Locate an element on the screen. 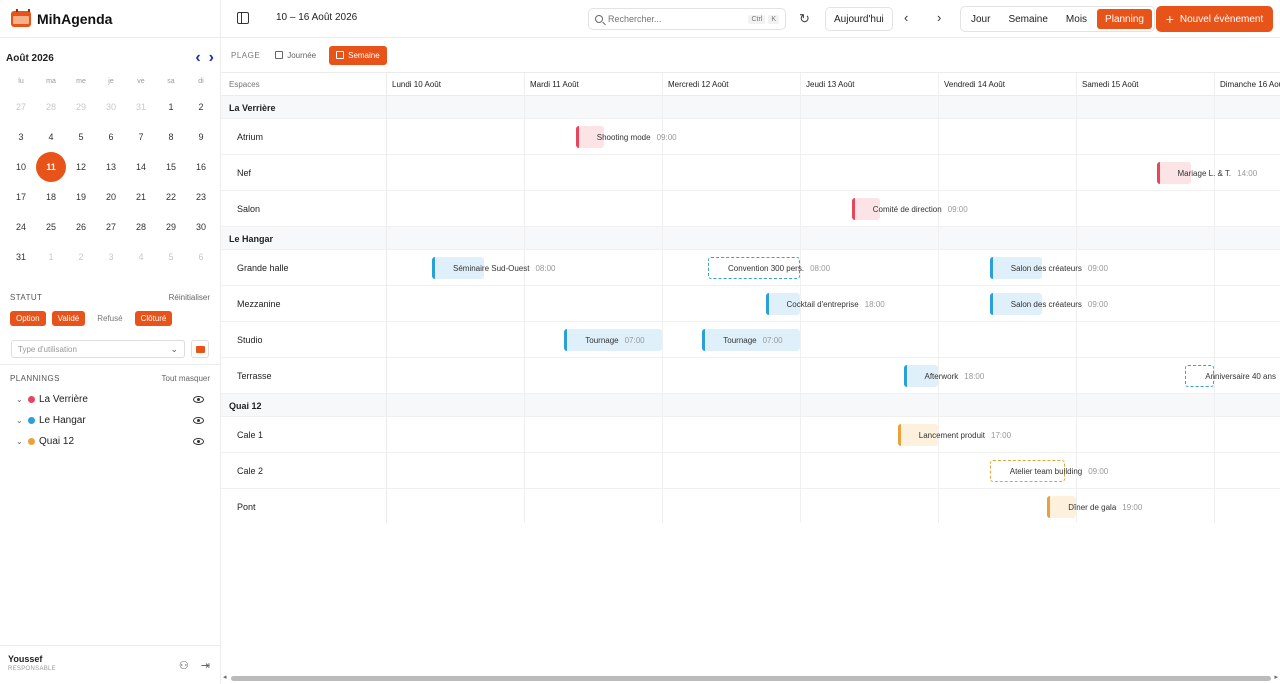  calendar-day: 7 is located at coordinates (141, 137).